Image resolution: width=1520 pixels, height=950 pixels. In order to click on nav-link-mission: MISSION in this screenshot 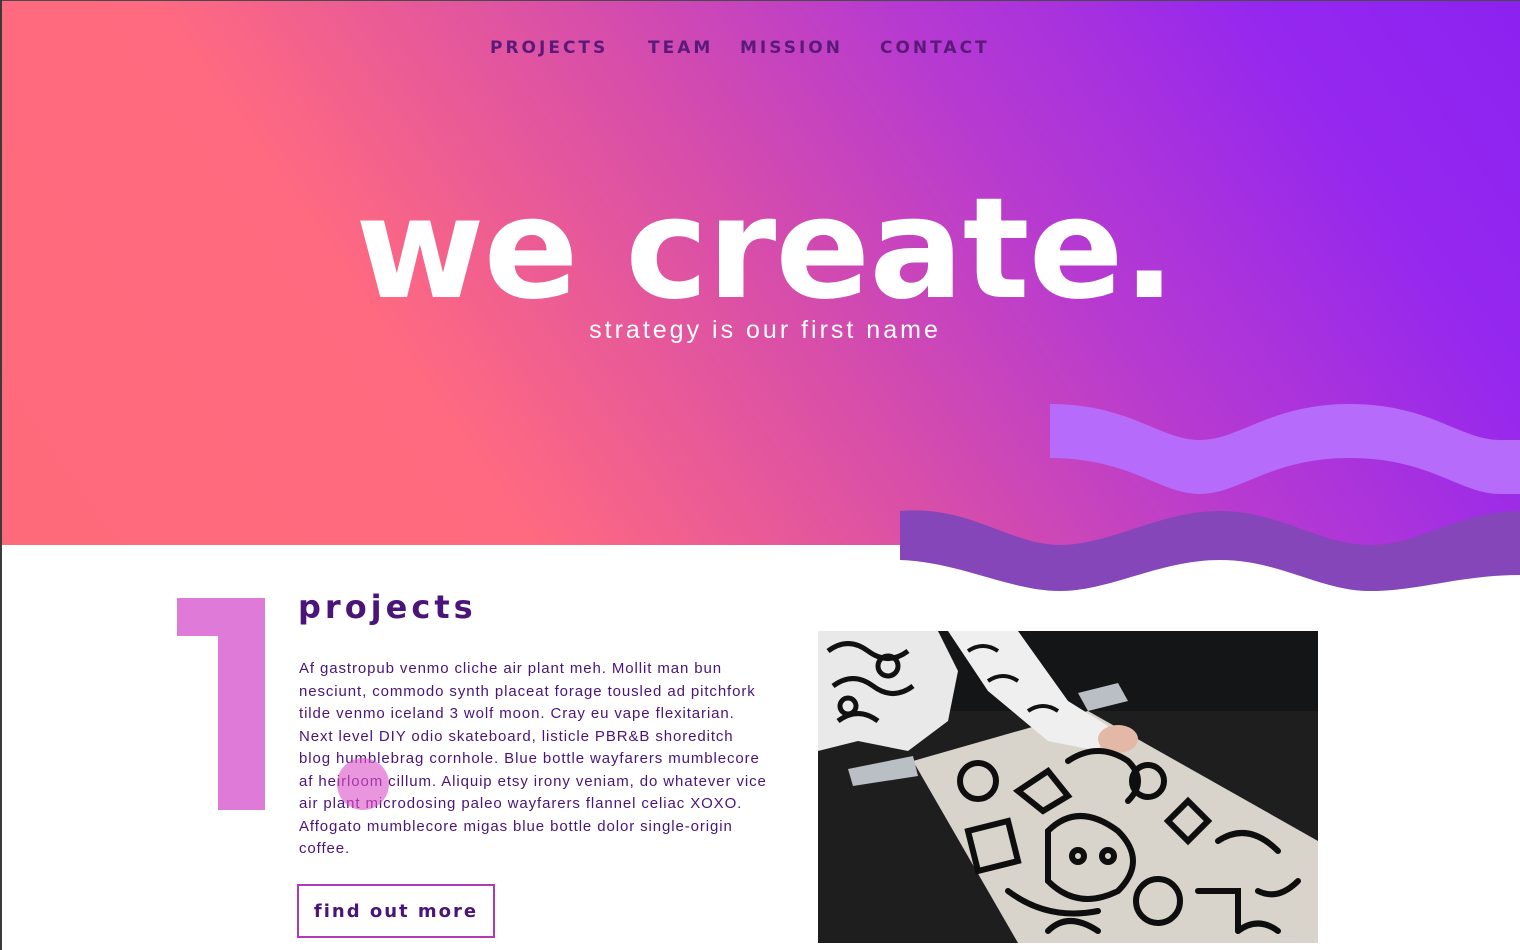, I will do `click(791, 48)`.